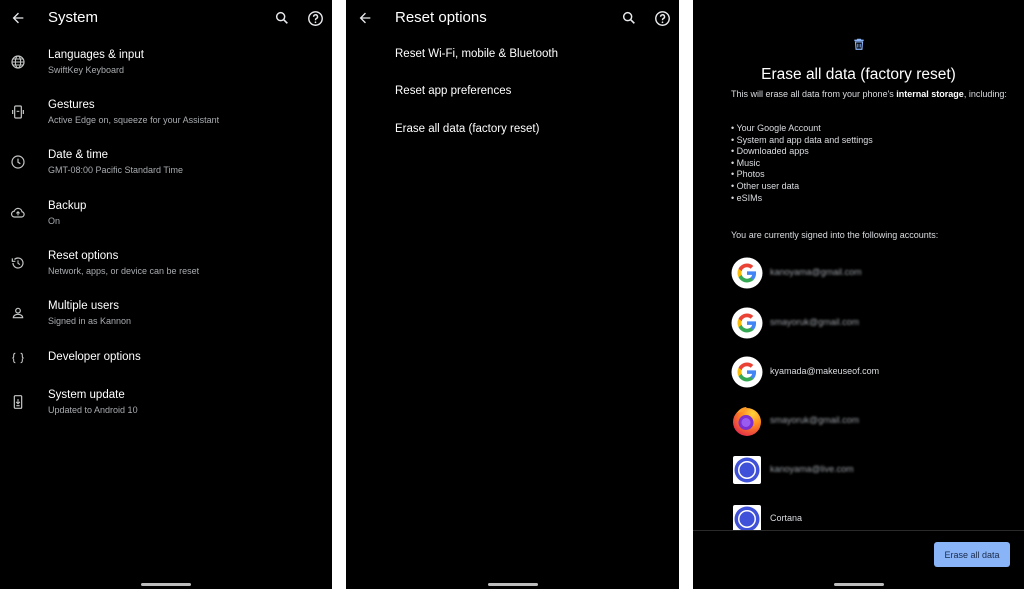  Describe the element at coordinates (859, 44) in the screenshot. I see `trash-icon` at that location.